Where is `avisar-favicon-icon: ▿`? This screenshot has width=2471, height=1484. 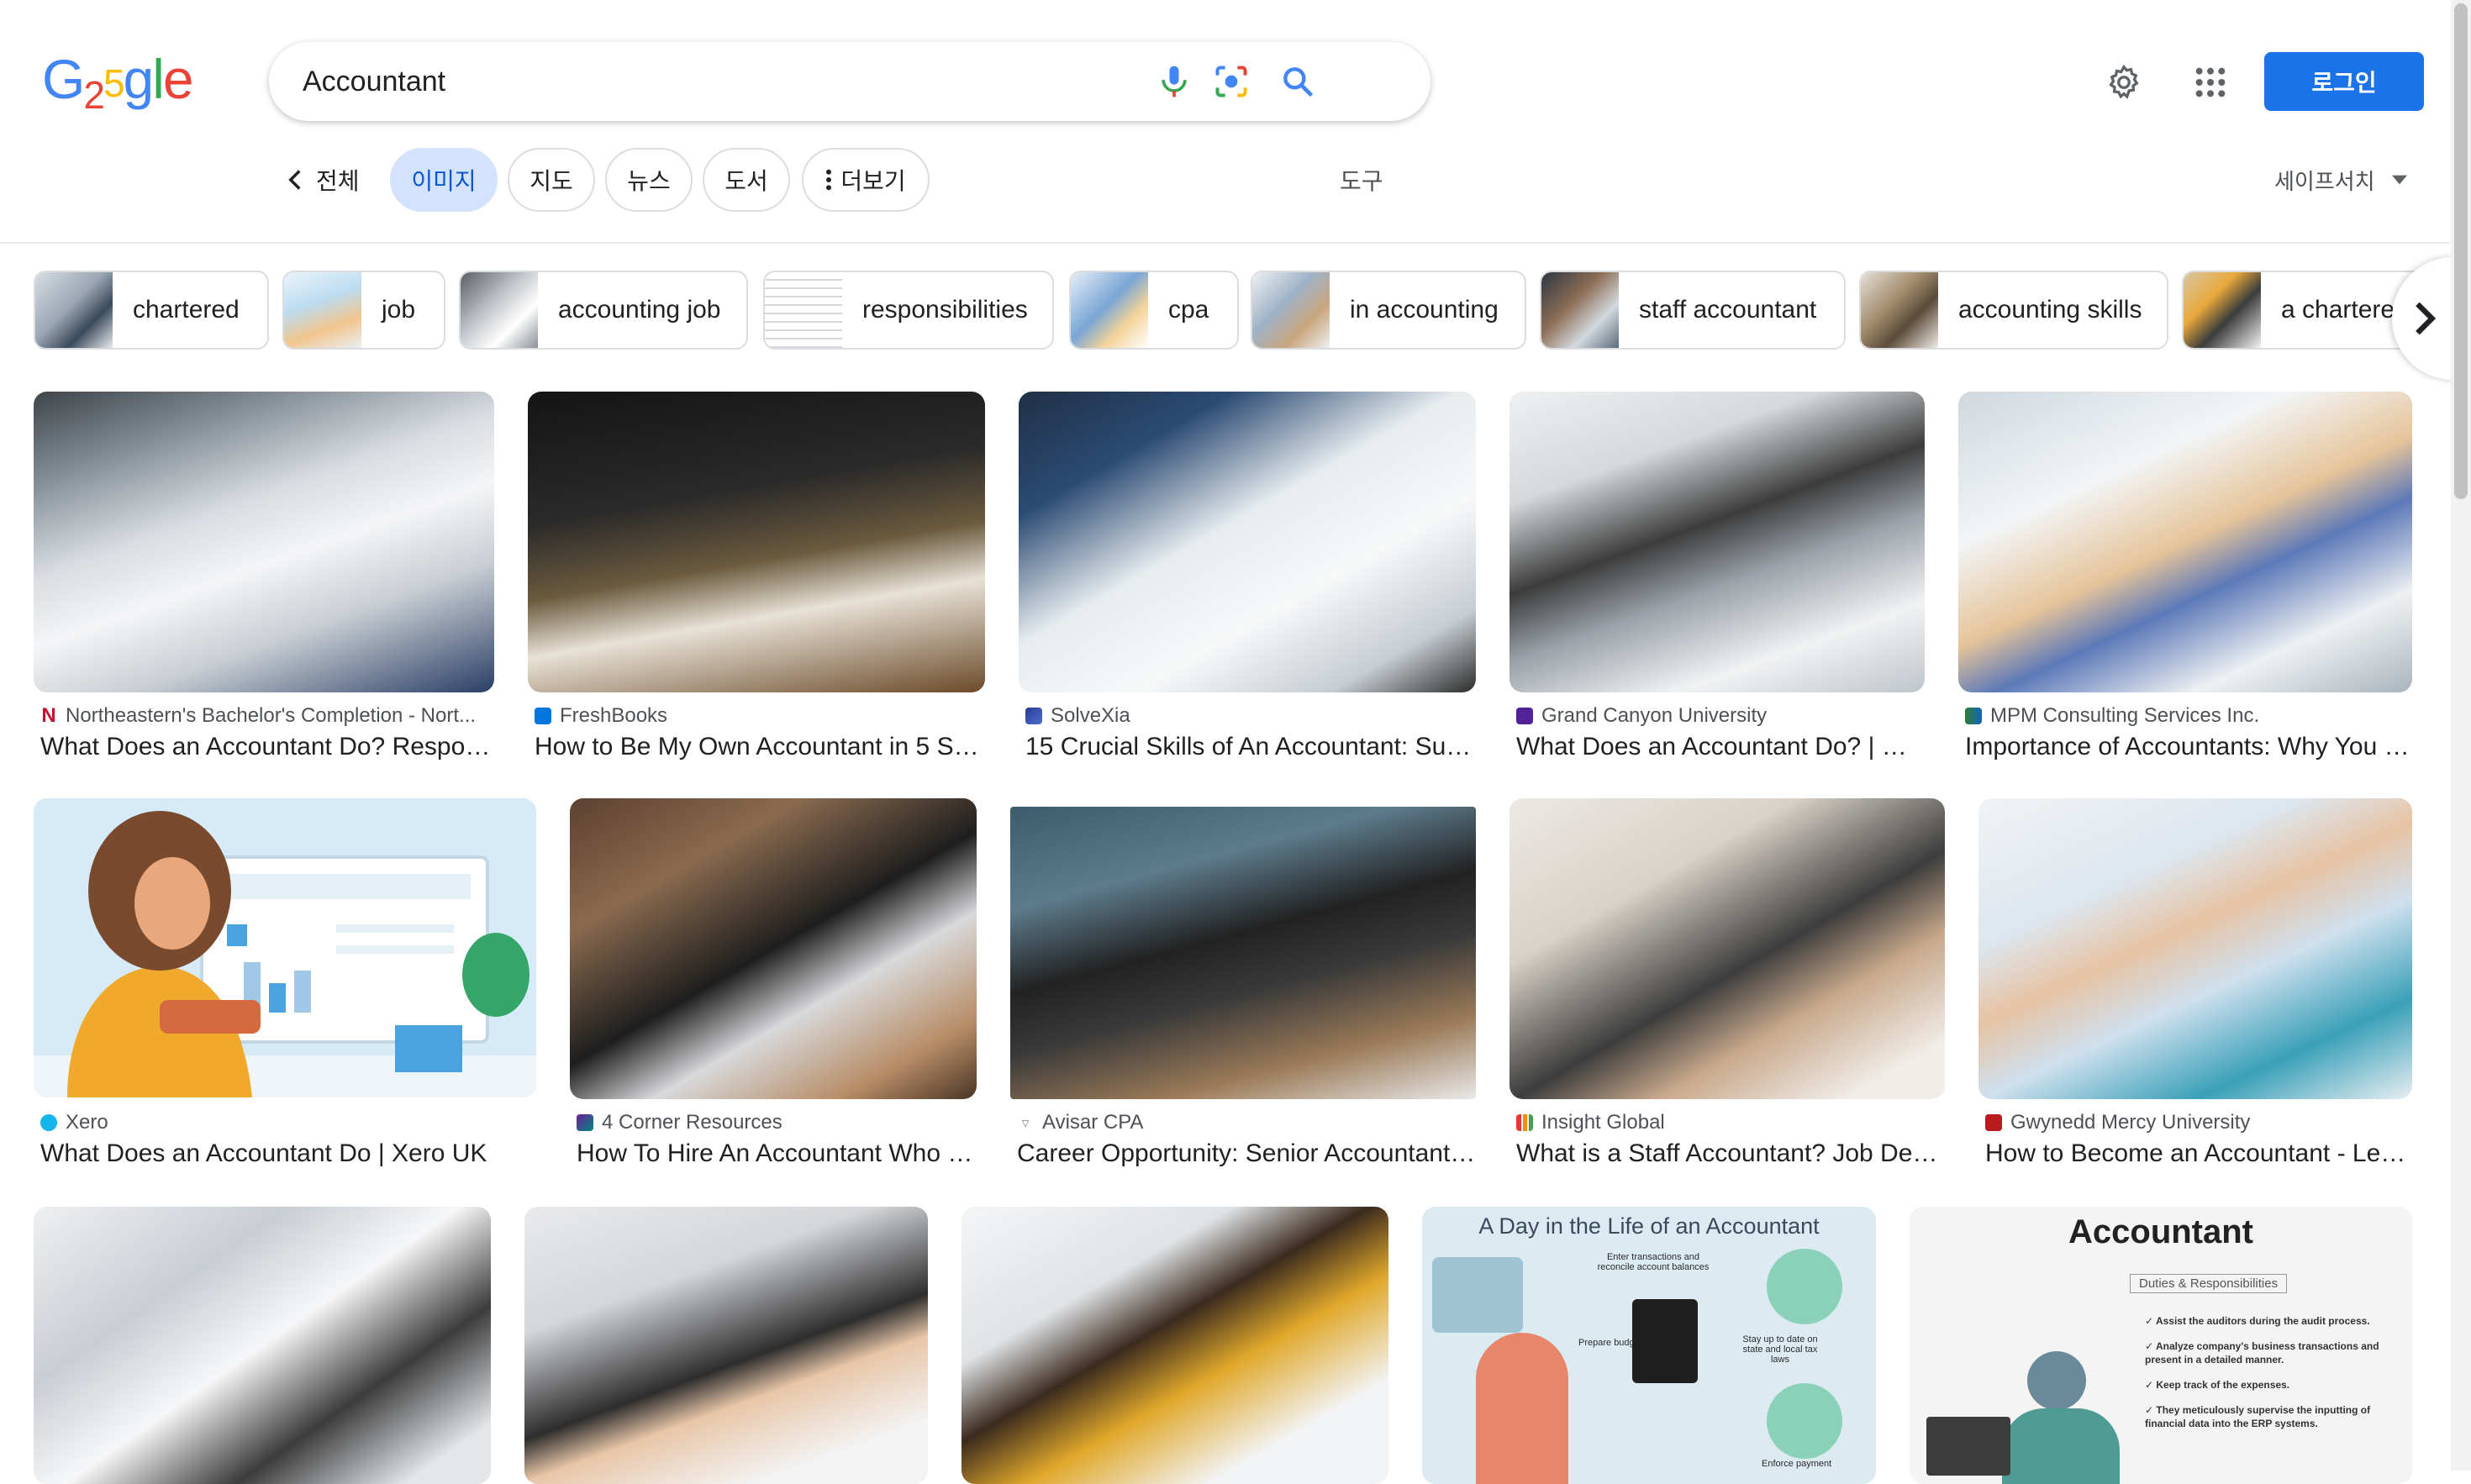
avisar-favicon-icon: ▿ is located at coordinates (1025, 1122).